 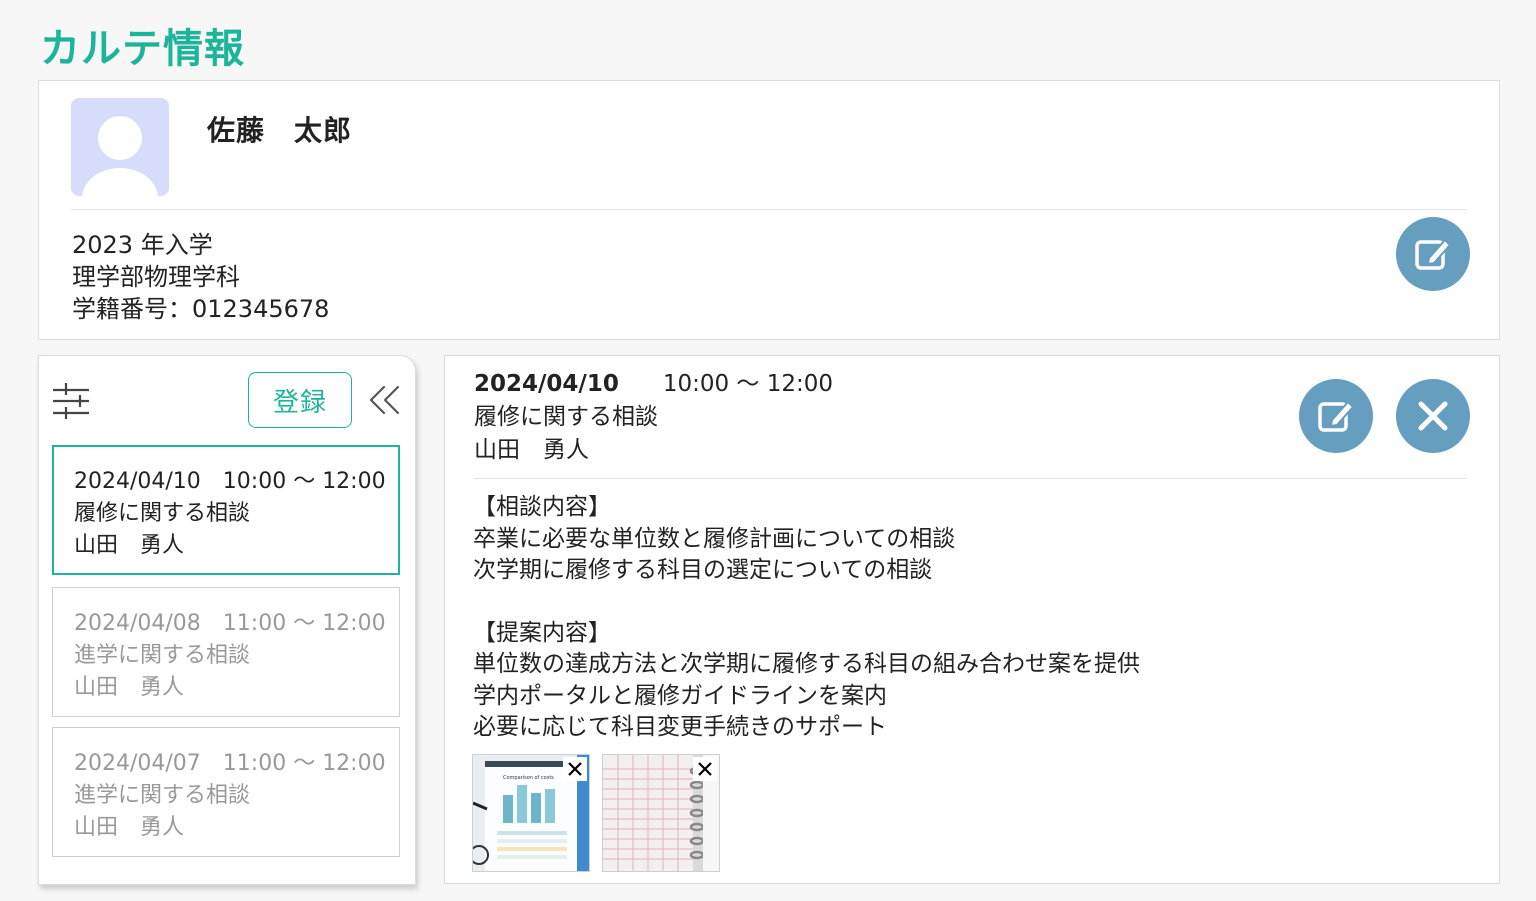 I want to click on proposal-heading: 【提案内容】, so click(x=542, y=632).